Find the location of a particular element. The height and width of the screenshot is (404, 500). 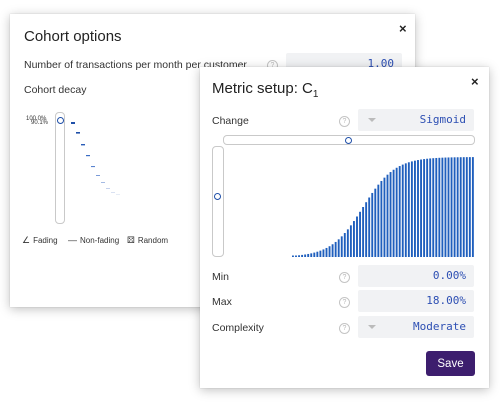

vertical-slider-track is located at coordinates (218, 201).